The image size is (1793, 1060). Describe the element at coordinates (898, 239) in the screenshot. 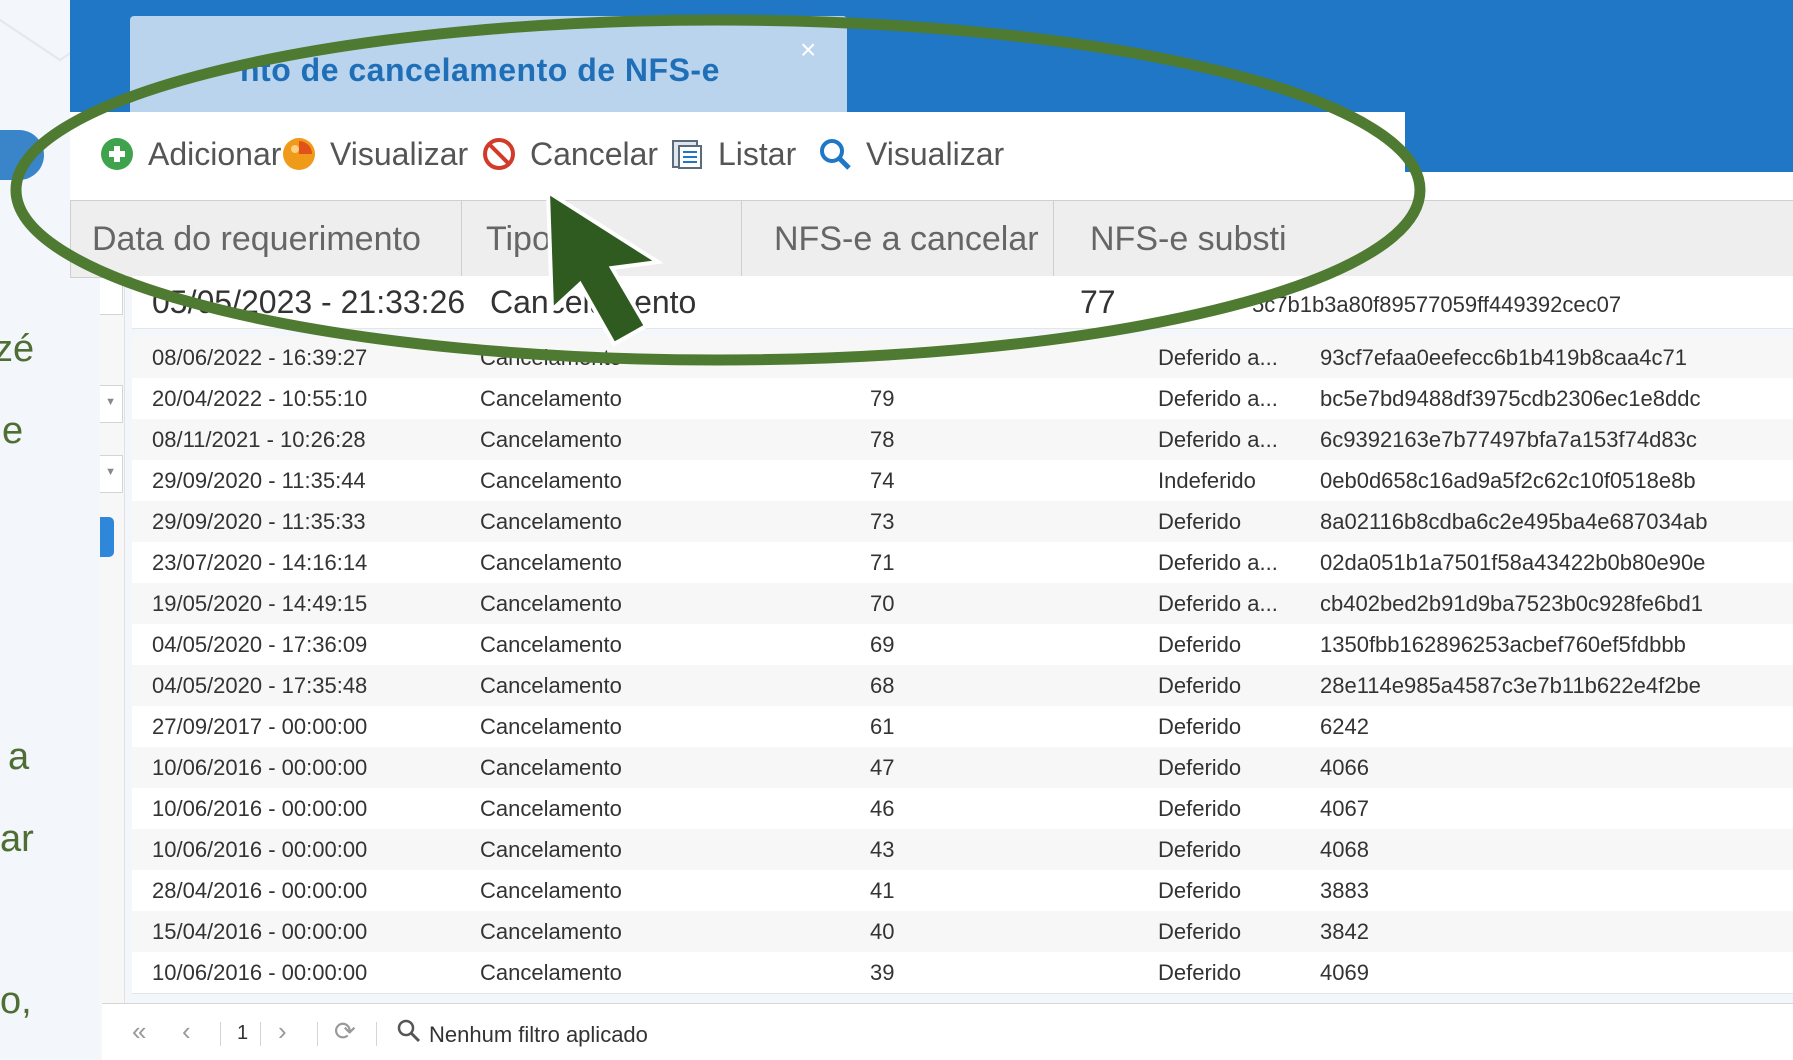

I see `column-header-nfse-cancelar: NFS-e a cancelar` at that location.